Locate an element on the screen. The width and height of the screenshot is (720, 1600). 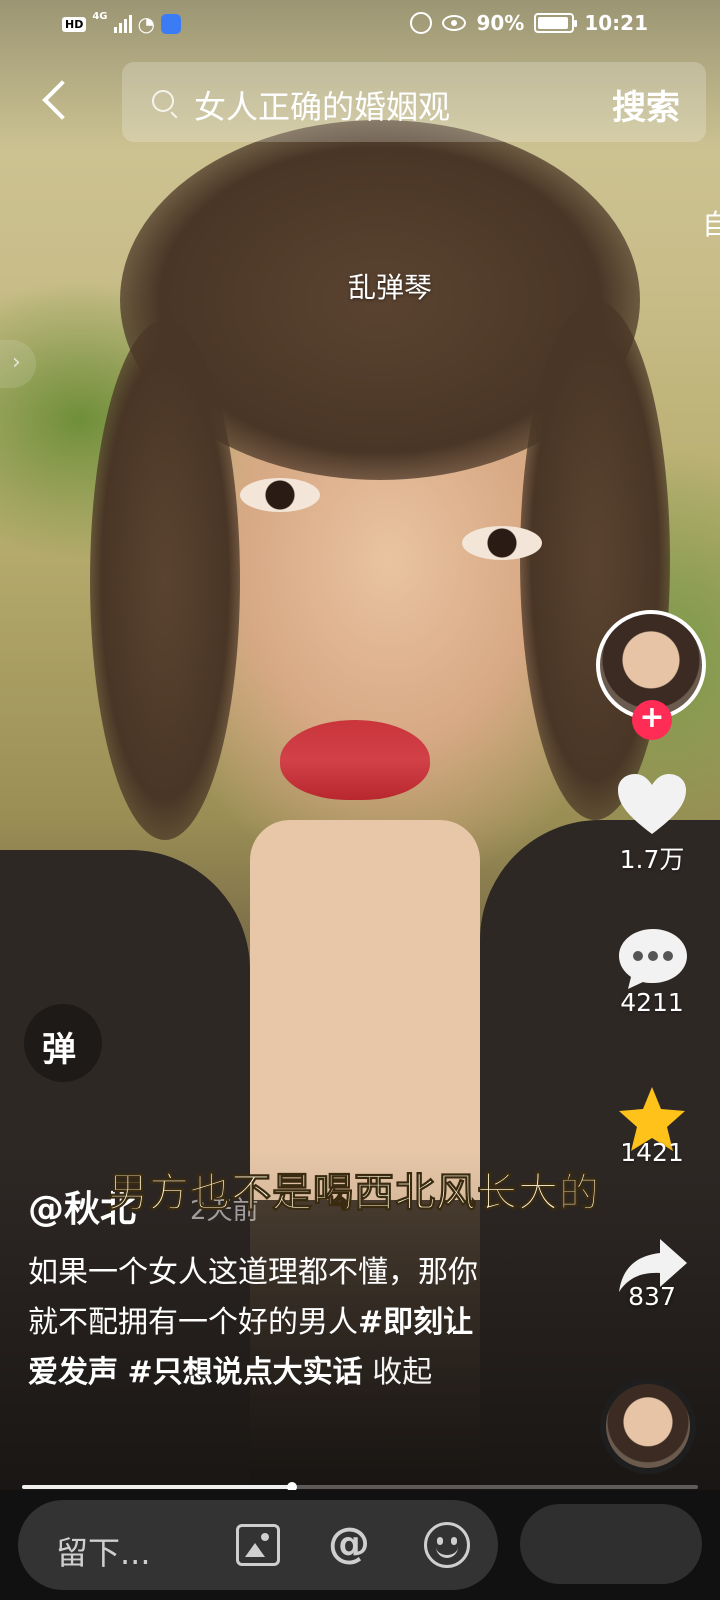
hair-right is located at coordinates (595, 560).